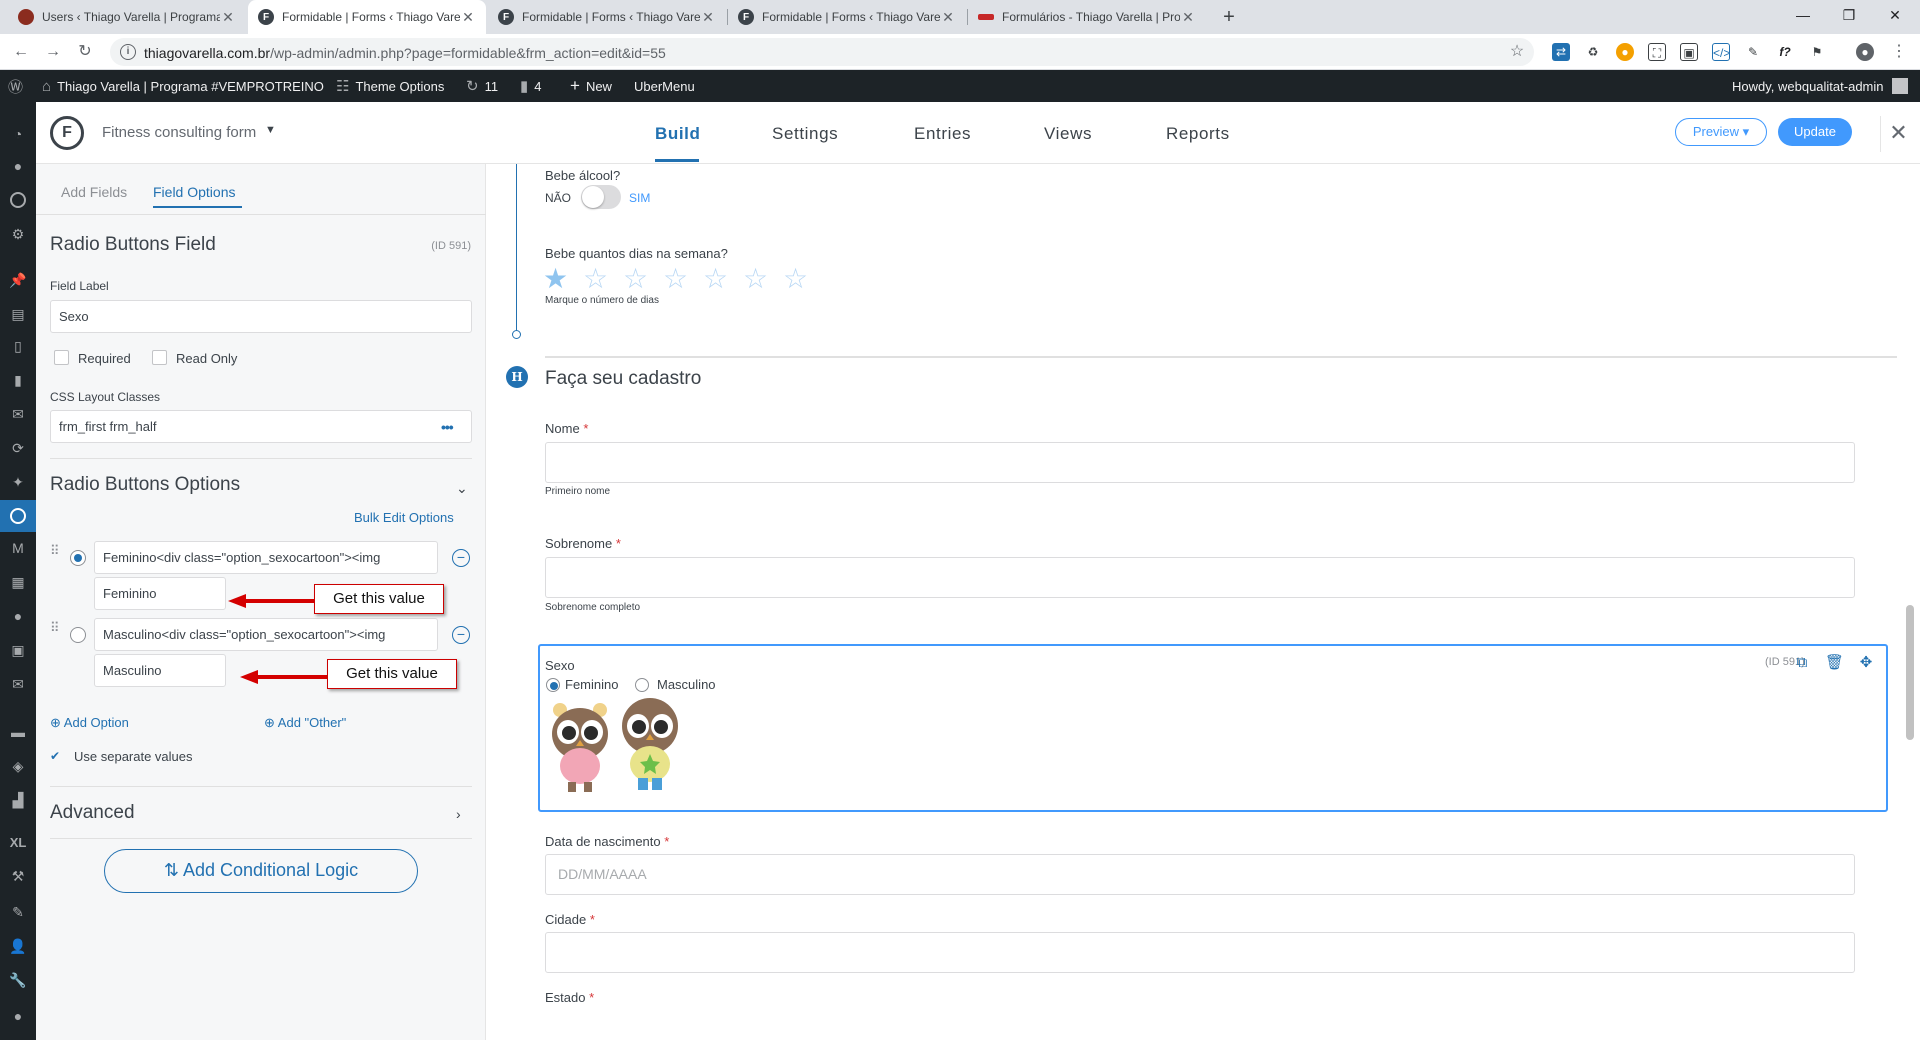 Image resolution: width=1920 pixels, height=1040 pixels. What do you see at coordinates (18, 234) in the screenshot?
I see `gear-icon: ⚙` at bounding box center [18, 234].